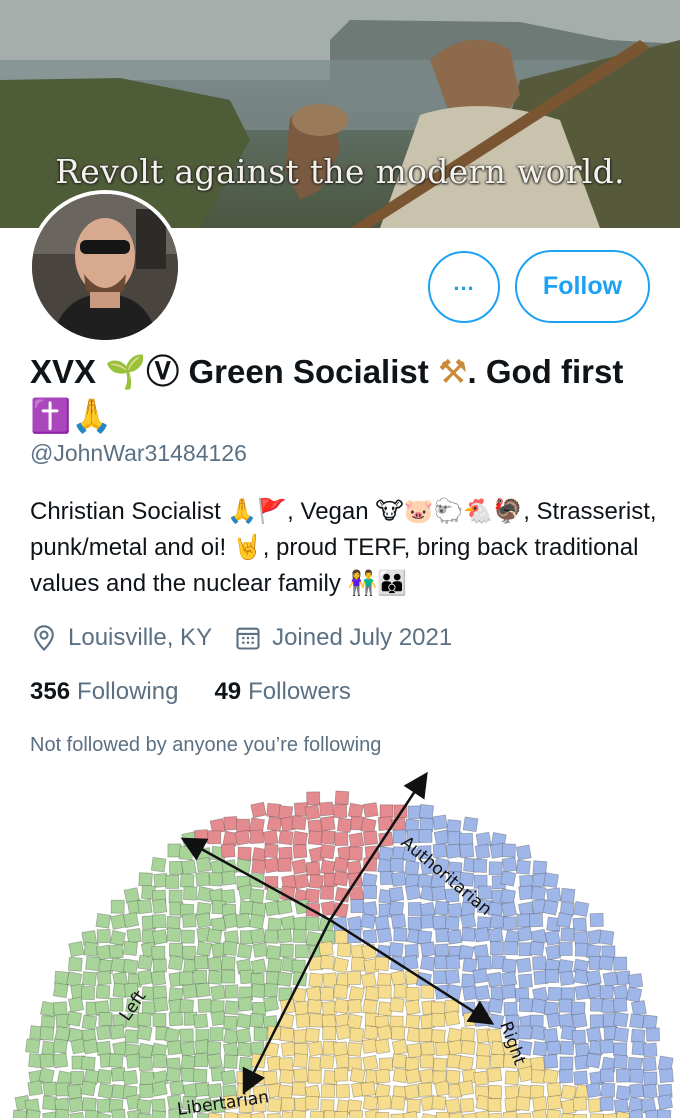 Image resolution: width=680 pixels, height=1118 pixels. Describe the element at coordinates (104, 692) in the screenshot. I see `following-link: 356 Following` at that location.